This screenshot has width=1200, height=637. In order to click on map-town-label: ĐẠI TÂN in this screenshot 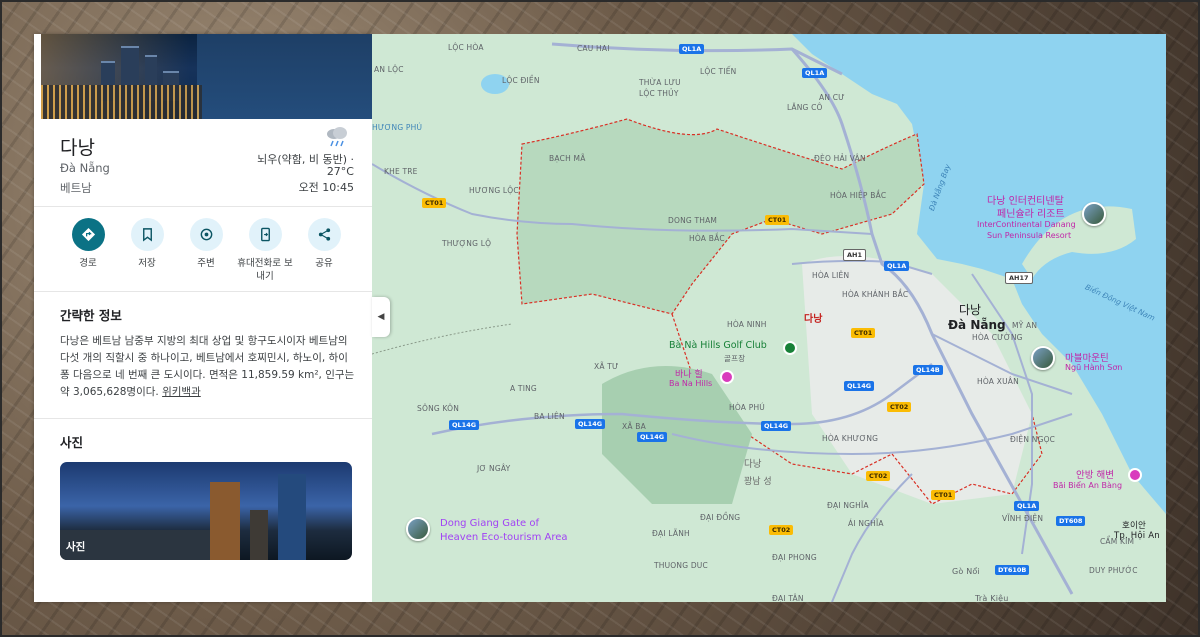, I will do `click(788, 598)`.